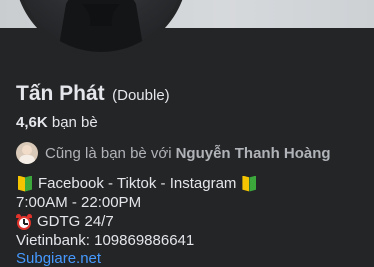 The width and height of the screenshot is (374, 267). Describe the element at coordinates (27, 153) in the screenshot. I see `mutual-friend-avatar` at that location.